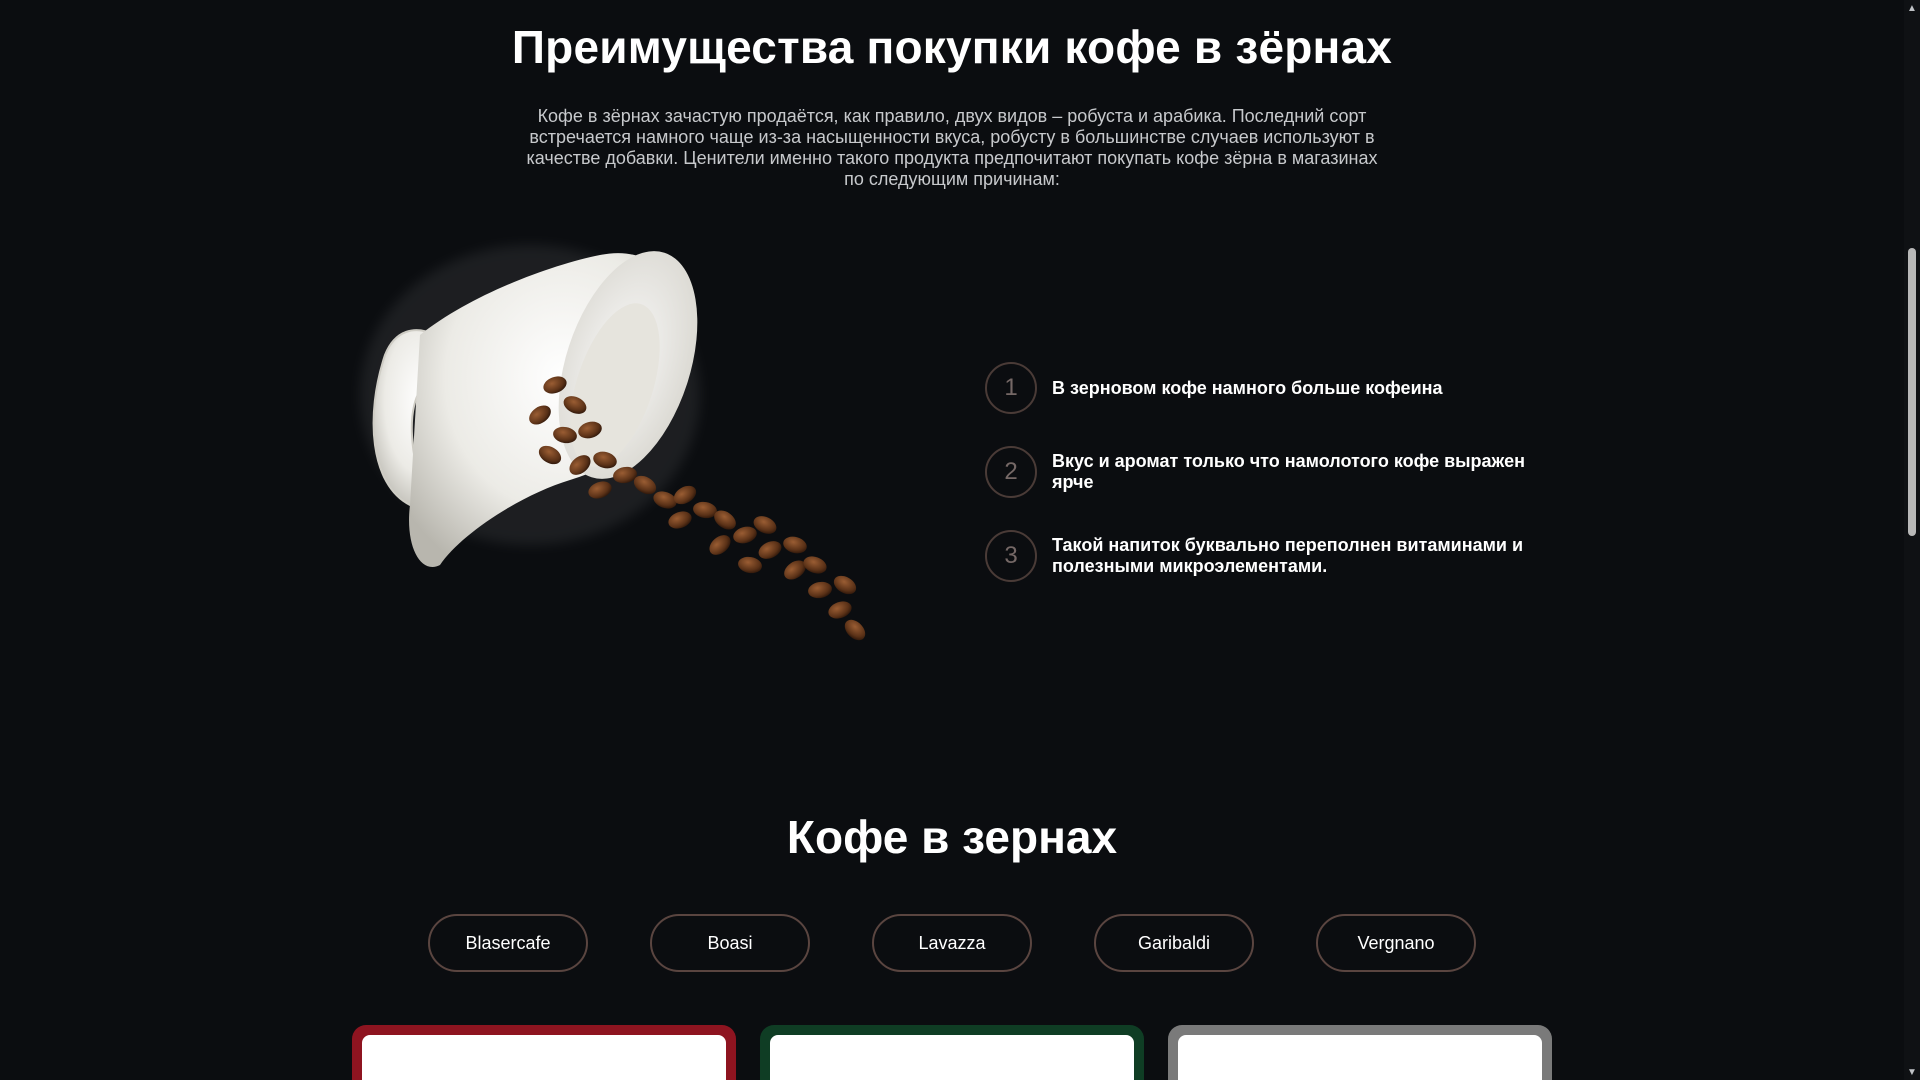 The image size is (1920, 1080). Describe the element at coordinates (1011, 388) in the screenshot. I see `benefit-number: 1` at that location.